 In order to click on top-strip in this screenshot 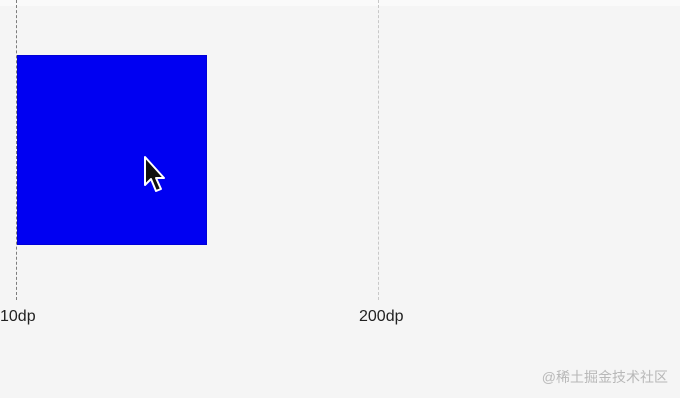, I will do `click(340, 3)`.